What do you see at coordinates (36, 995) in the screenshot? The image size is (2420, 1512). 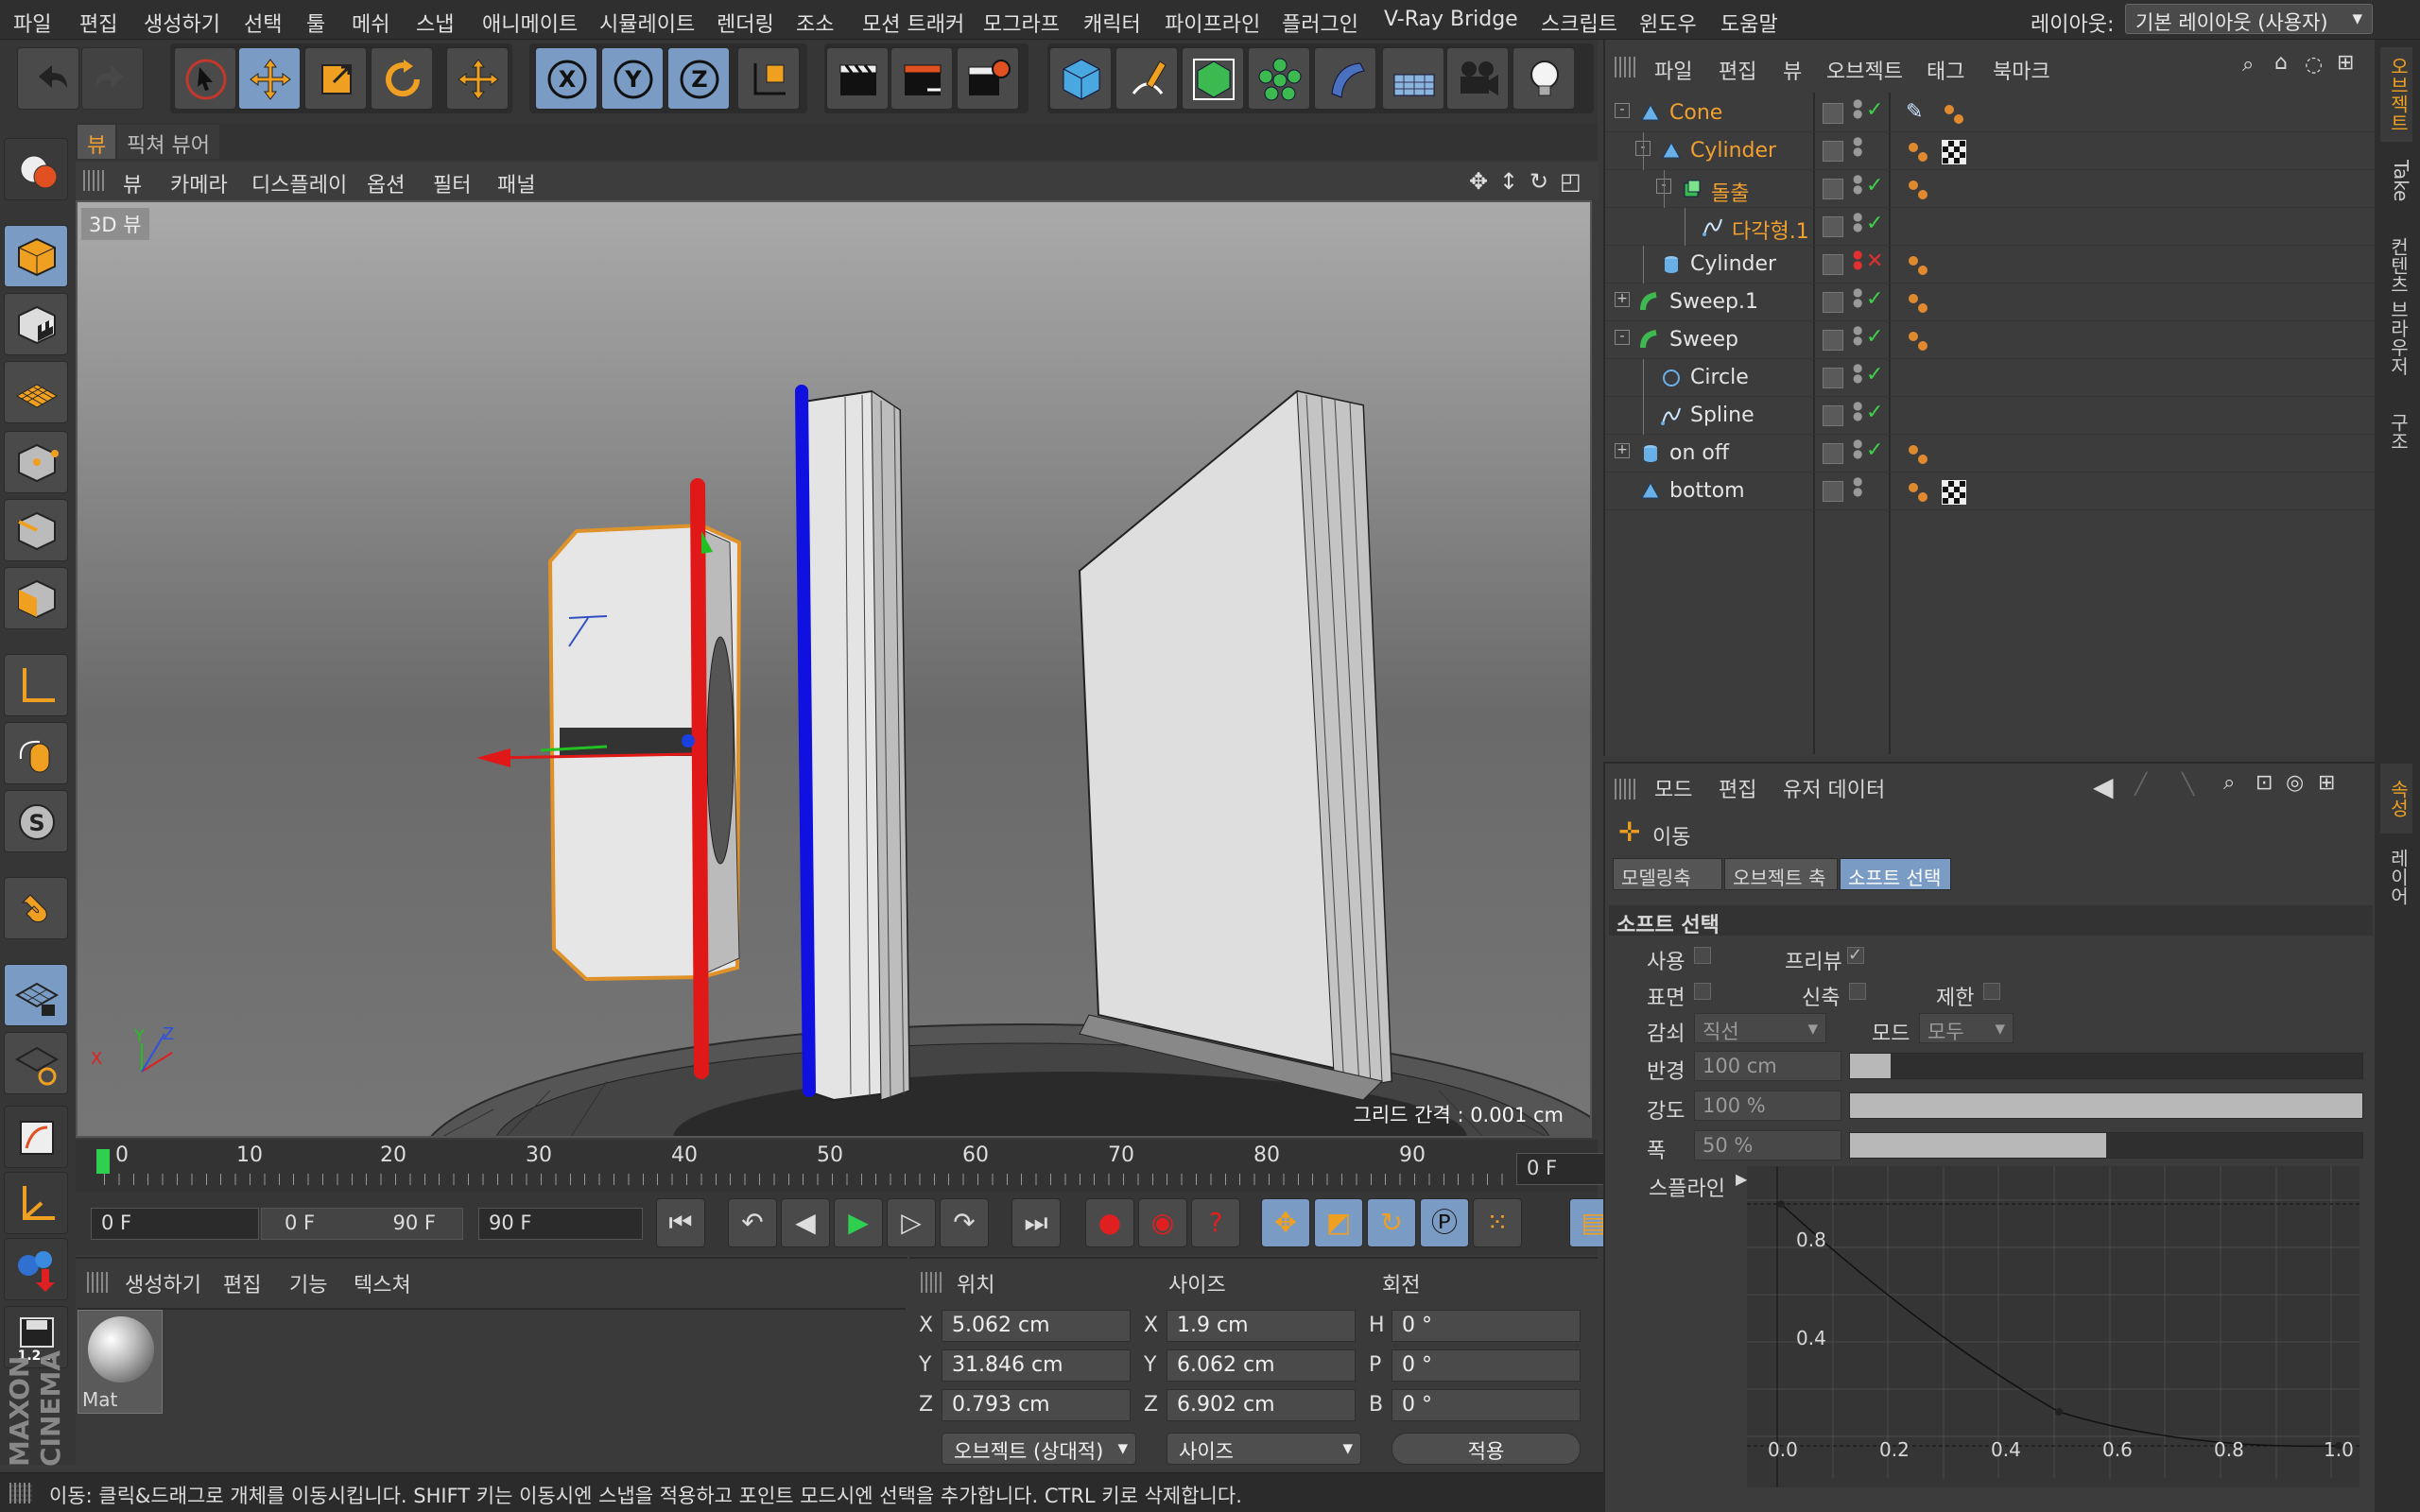 I see `lock-workplane-button` at bounding box center [36, 995].